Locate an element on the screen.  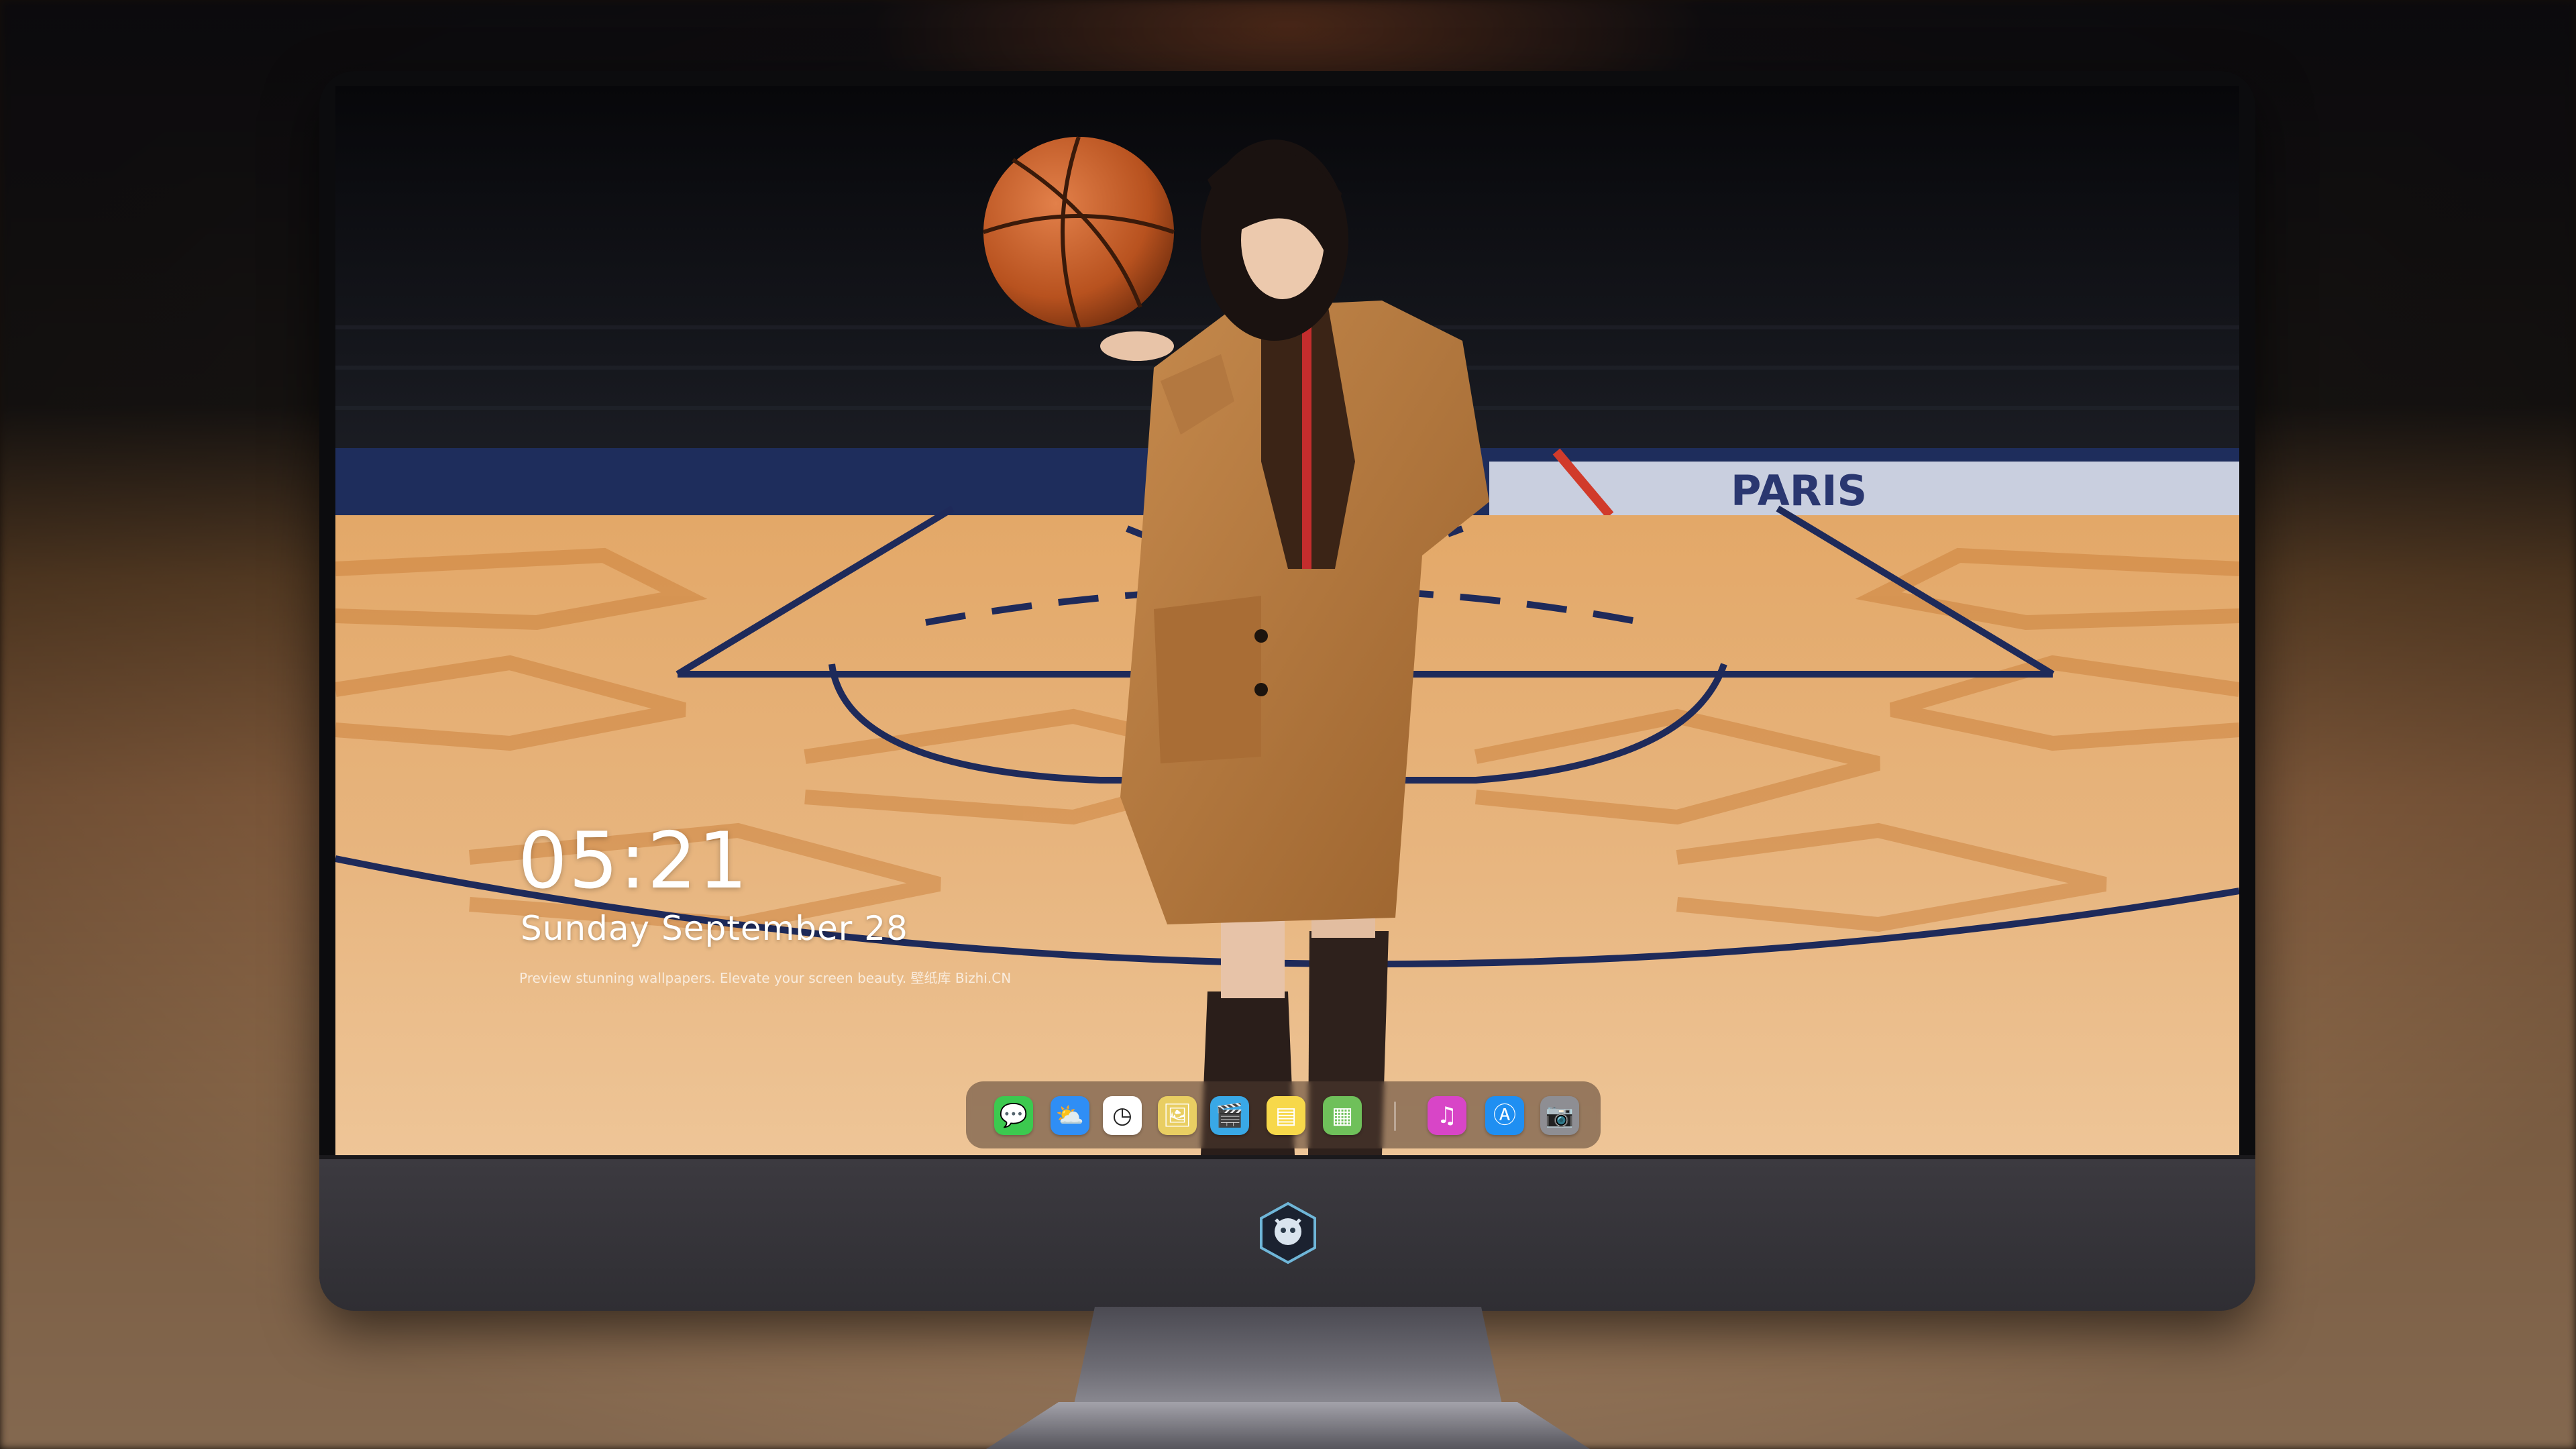
camera-icon: 📷 is located at coordinates (1559, 1115).